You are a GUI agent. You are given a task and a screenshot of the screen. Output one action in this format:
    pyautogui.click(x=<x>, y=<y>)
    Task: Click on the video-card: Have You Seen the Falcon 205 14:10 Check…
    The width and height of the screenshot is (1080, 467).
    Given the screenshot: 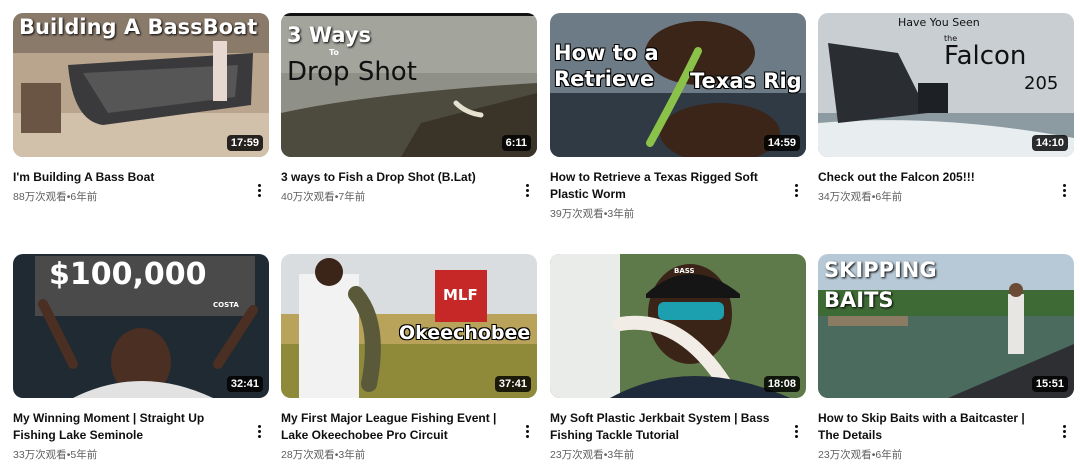 What is the action you would take?
    pyautogui.click(x=946, y=108)
    